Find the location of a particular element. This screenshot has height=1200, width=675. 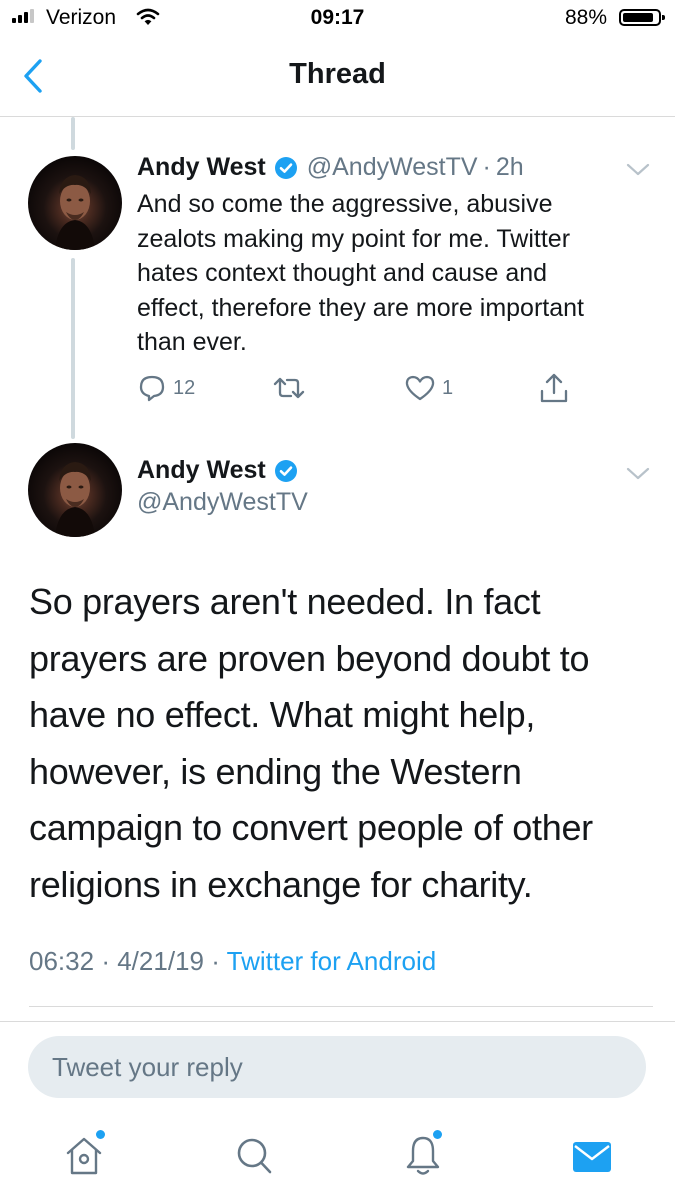

share-icon is located at coordinates (554, 388).